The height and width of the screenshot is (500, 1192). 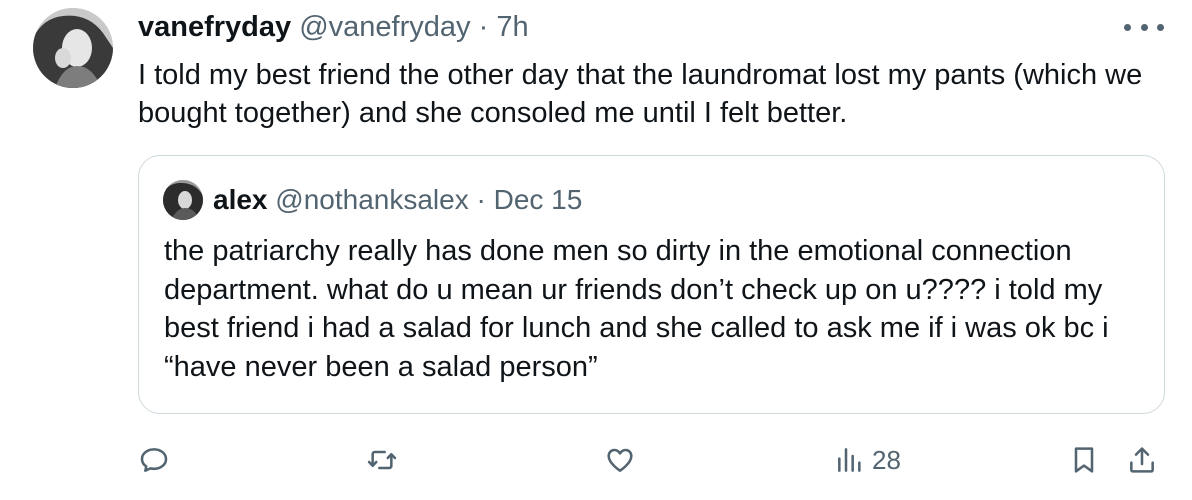 I want to click on views-count: 28, so click(x=886, y=459).